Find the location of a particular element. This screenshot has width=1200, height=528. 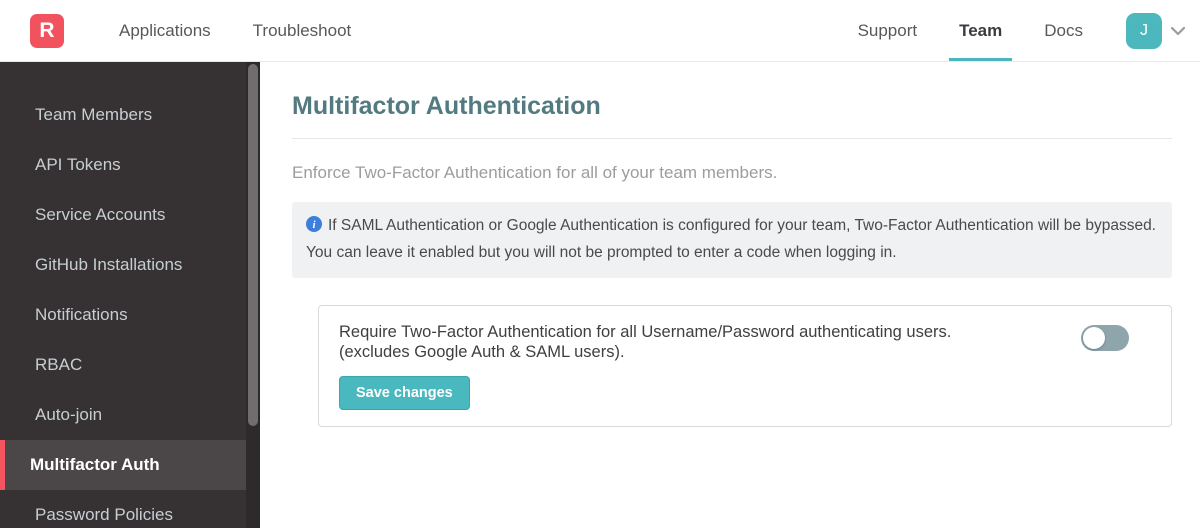

nav-troubleshoot: Troubleshoot is located at coordinates (302, 31).